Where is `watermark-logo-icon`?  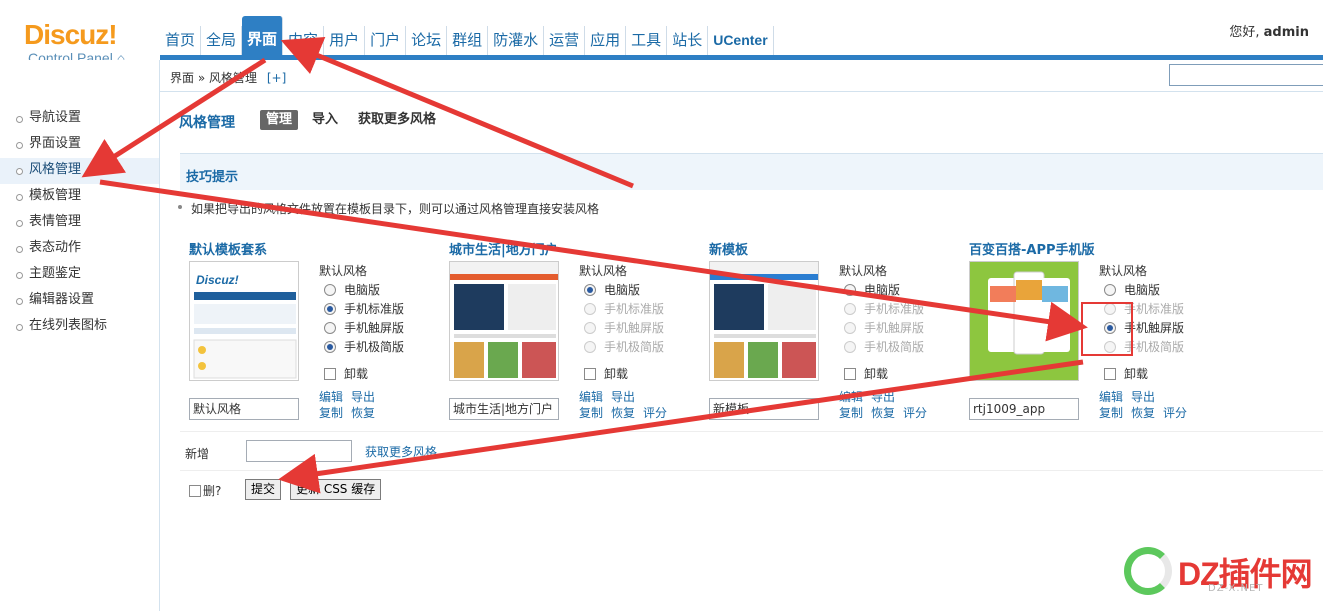 watermark-logo-icon is located at coordinates (1148, 571).